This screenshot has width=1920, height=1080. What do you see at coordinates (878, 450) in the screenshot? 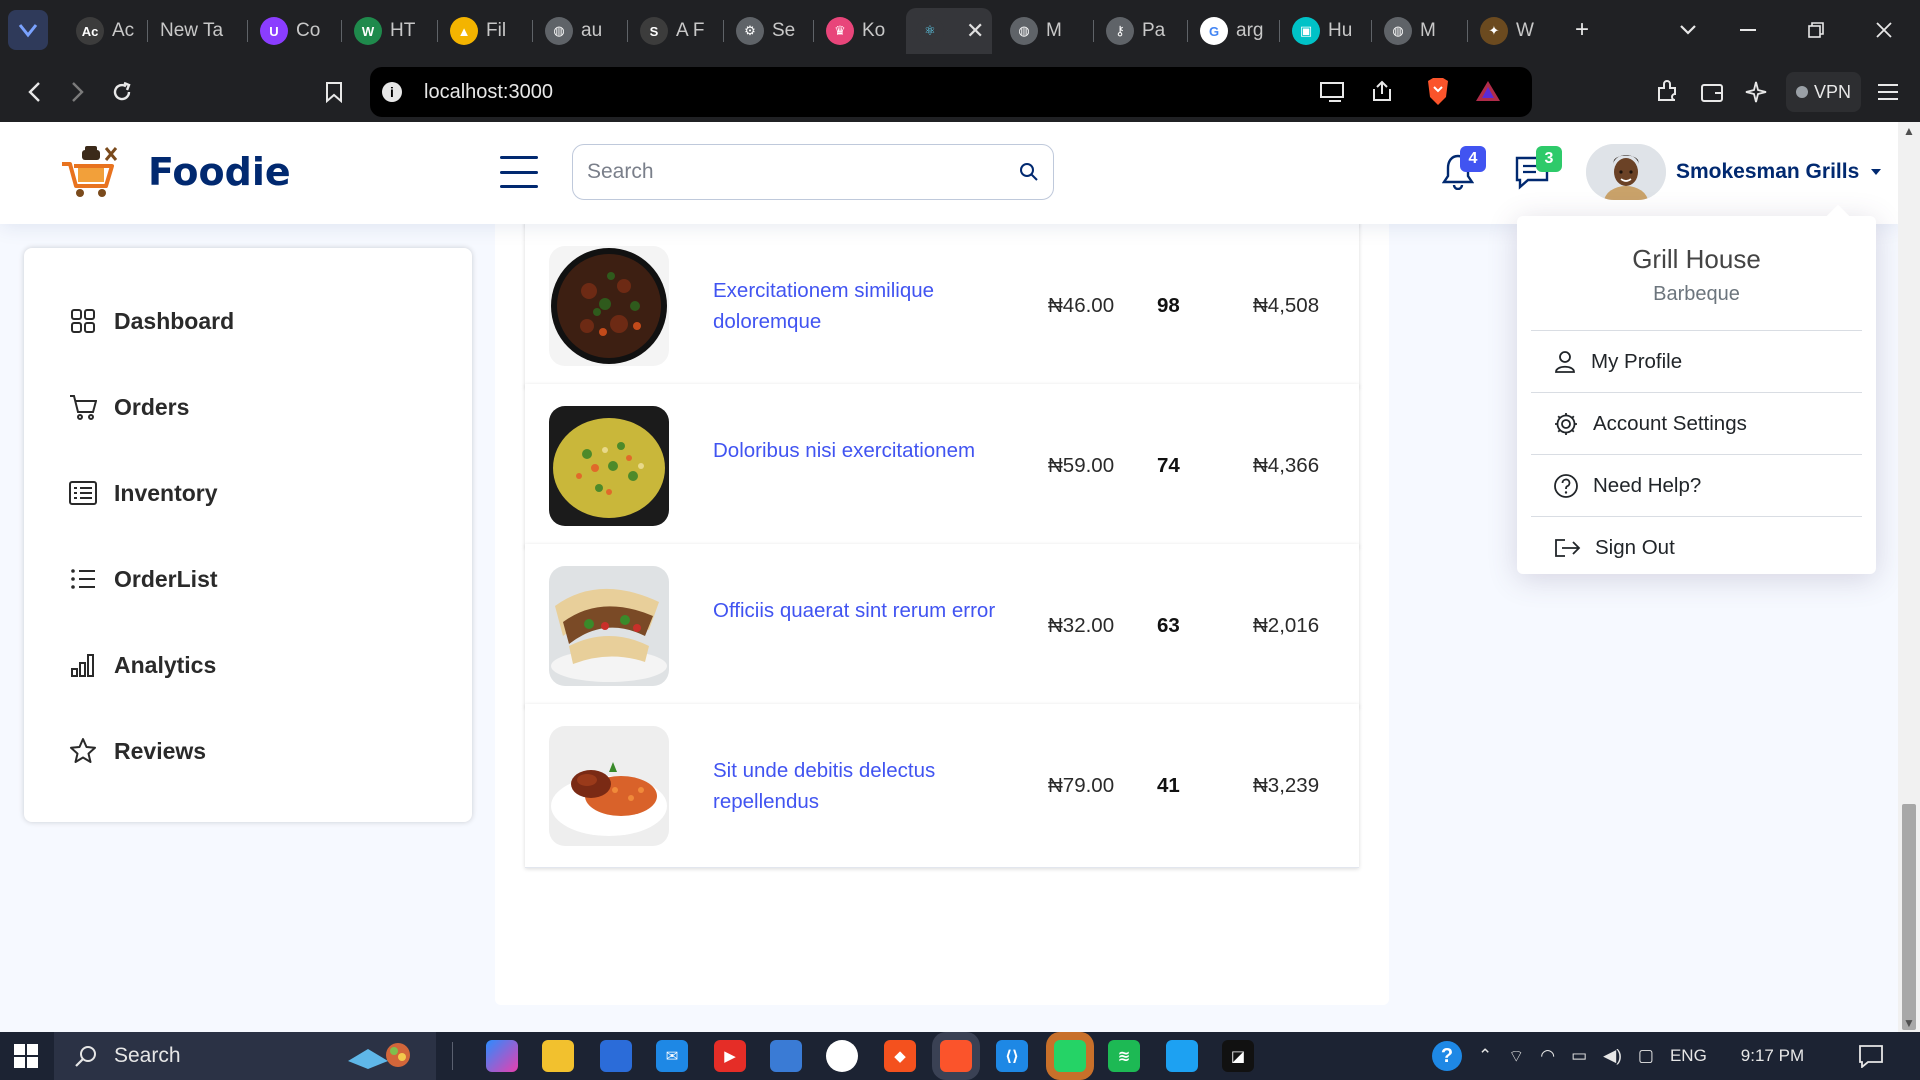
I see `product-name-link: Doloribus nisi exercitationem` at bounding box center [878, 450].